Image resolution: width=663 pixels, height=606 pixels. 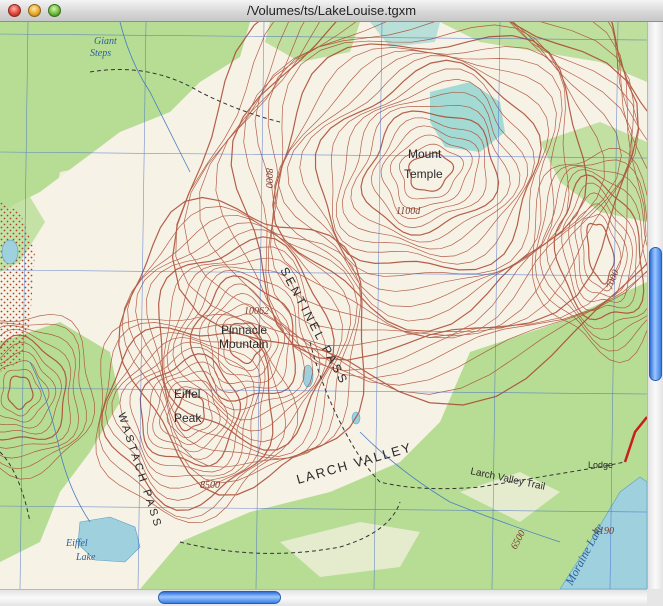 I want to click on vertical-scroll-thumb, so click(x=655, y=314).